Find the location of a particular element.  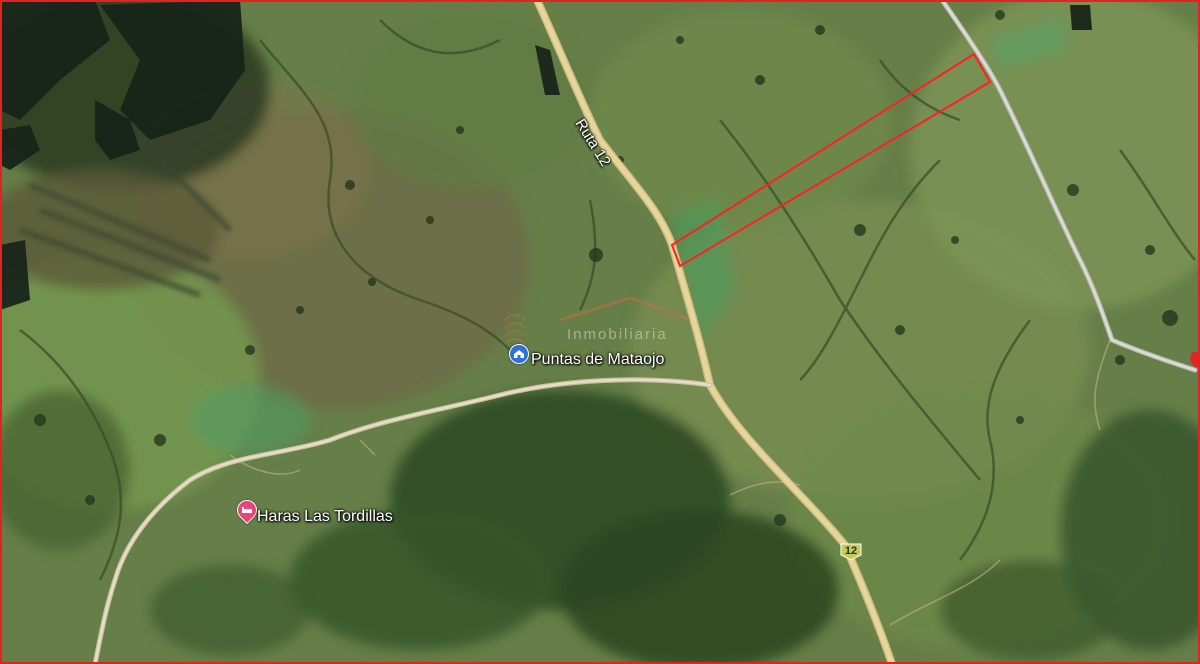

lodging-pin-icon is located at coordinates (247, 510).